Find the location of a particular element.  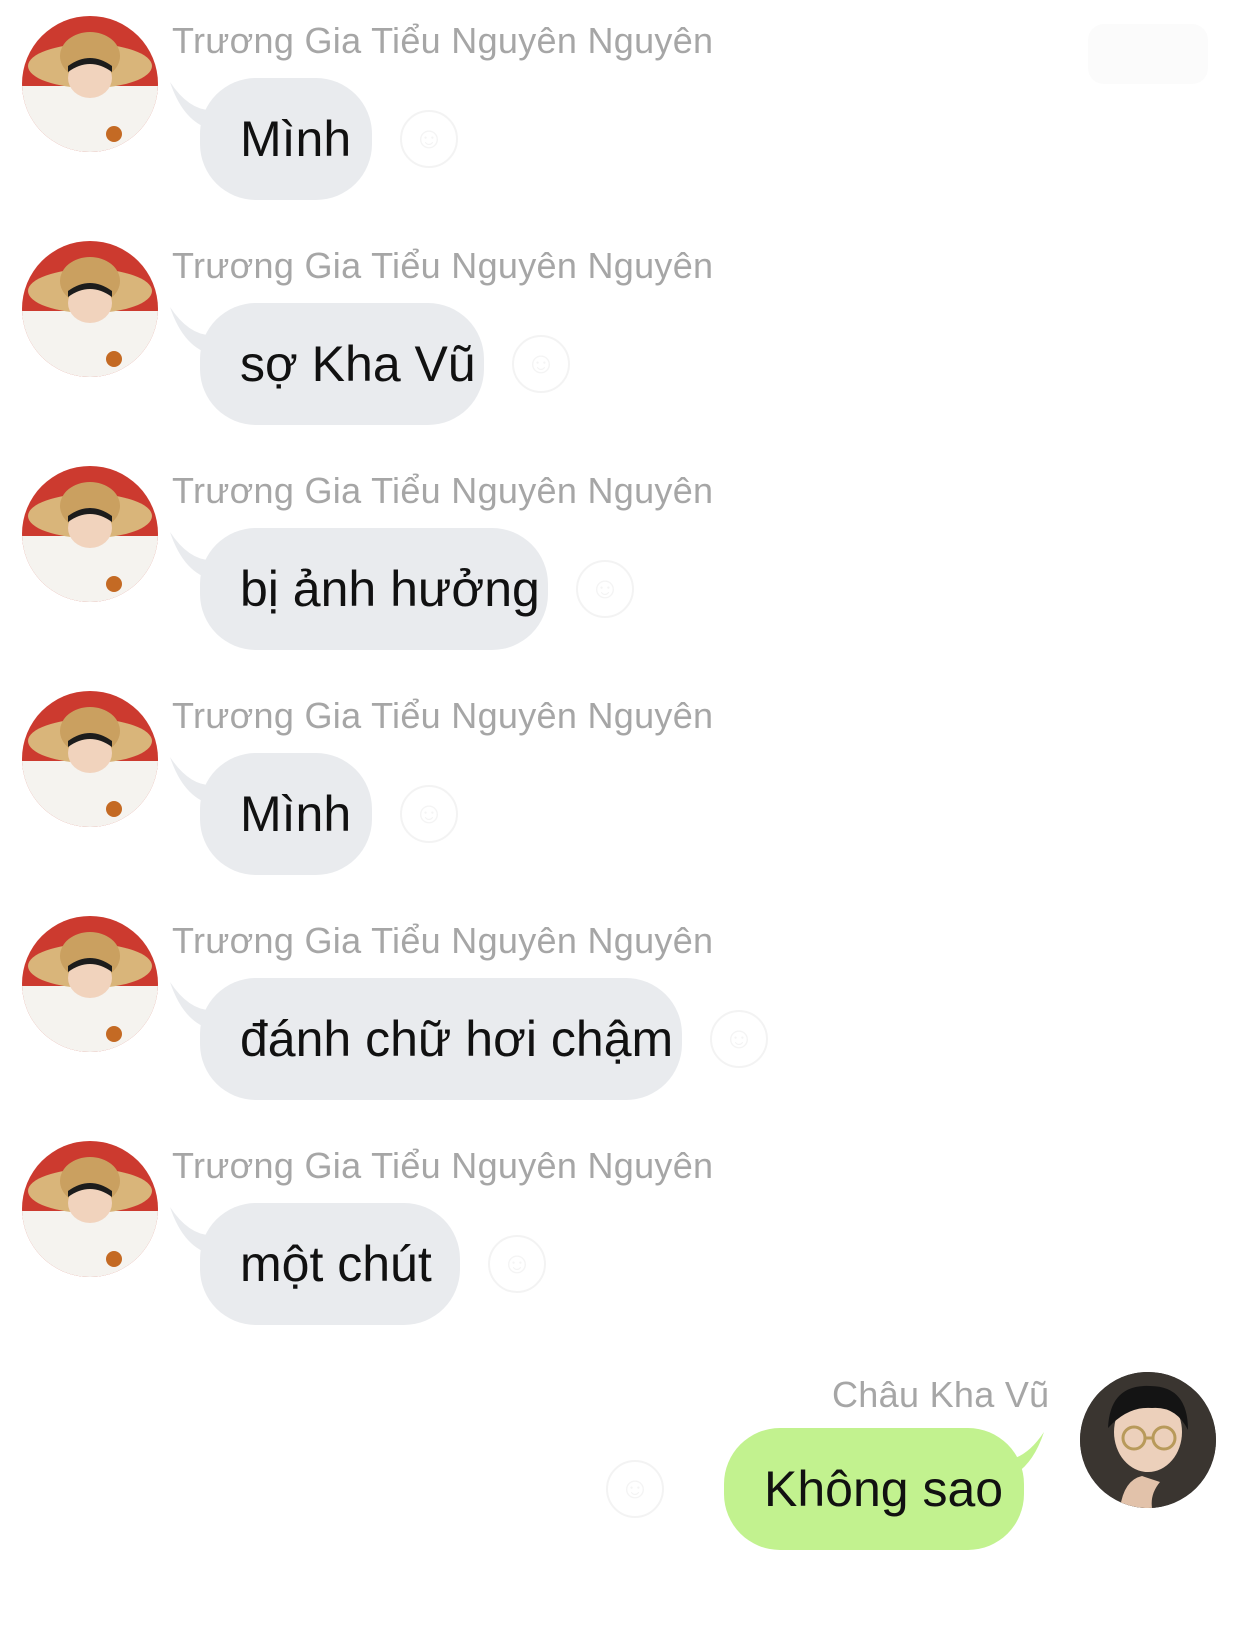

message-bubble: sợ Kha Vũ is located at coordinates (342, 364).